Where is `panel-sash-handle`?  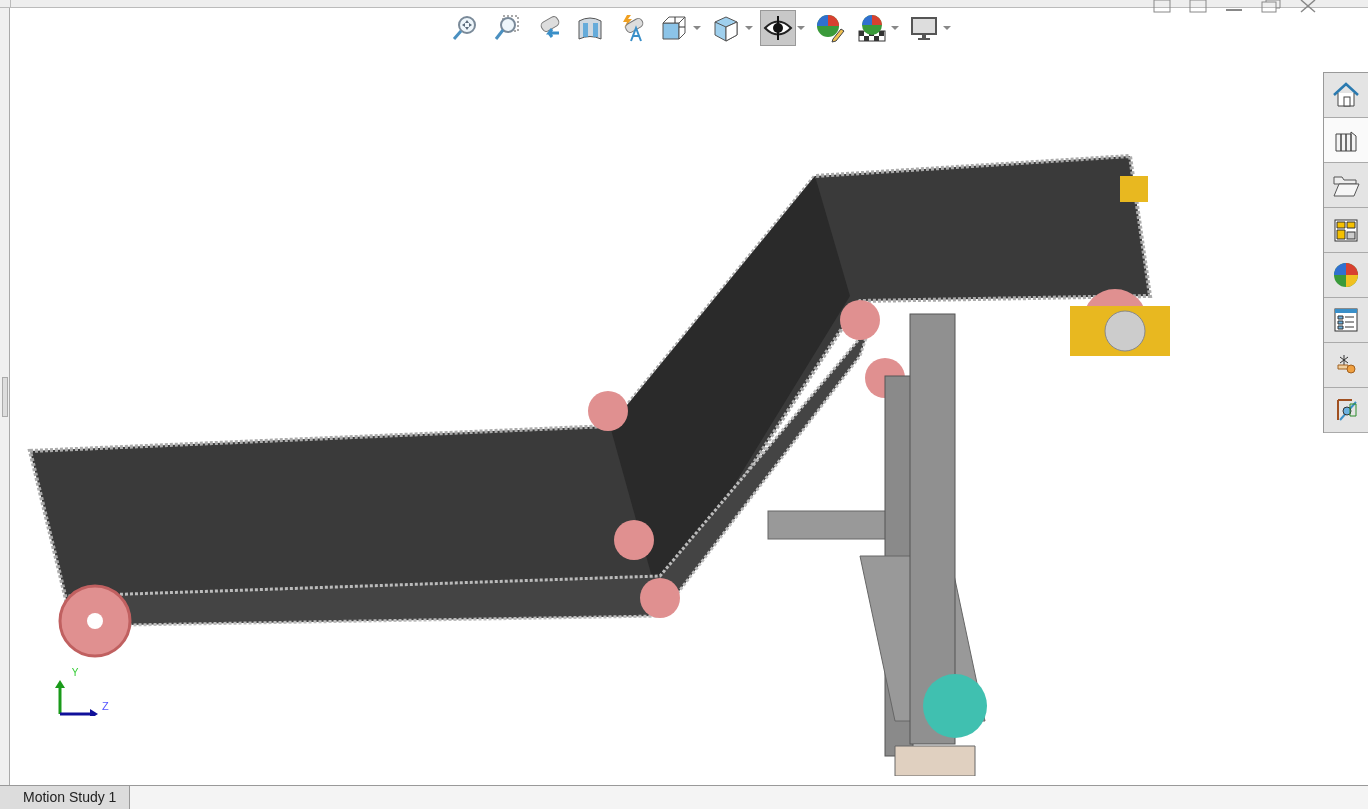 panel-sash-handle is located at coordinates (4, 396).